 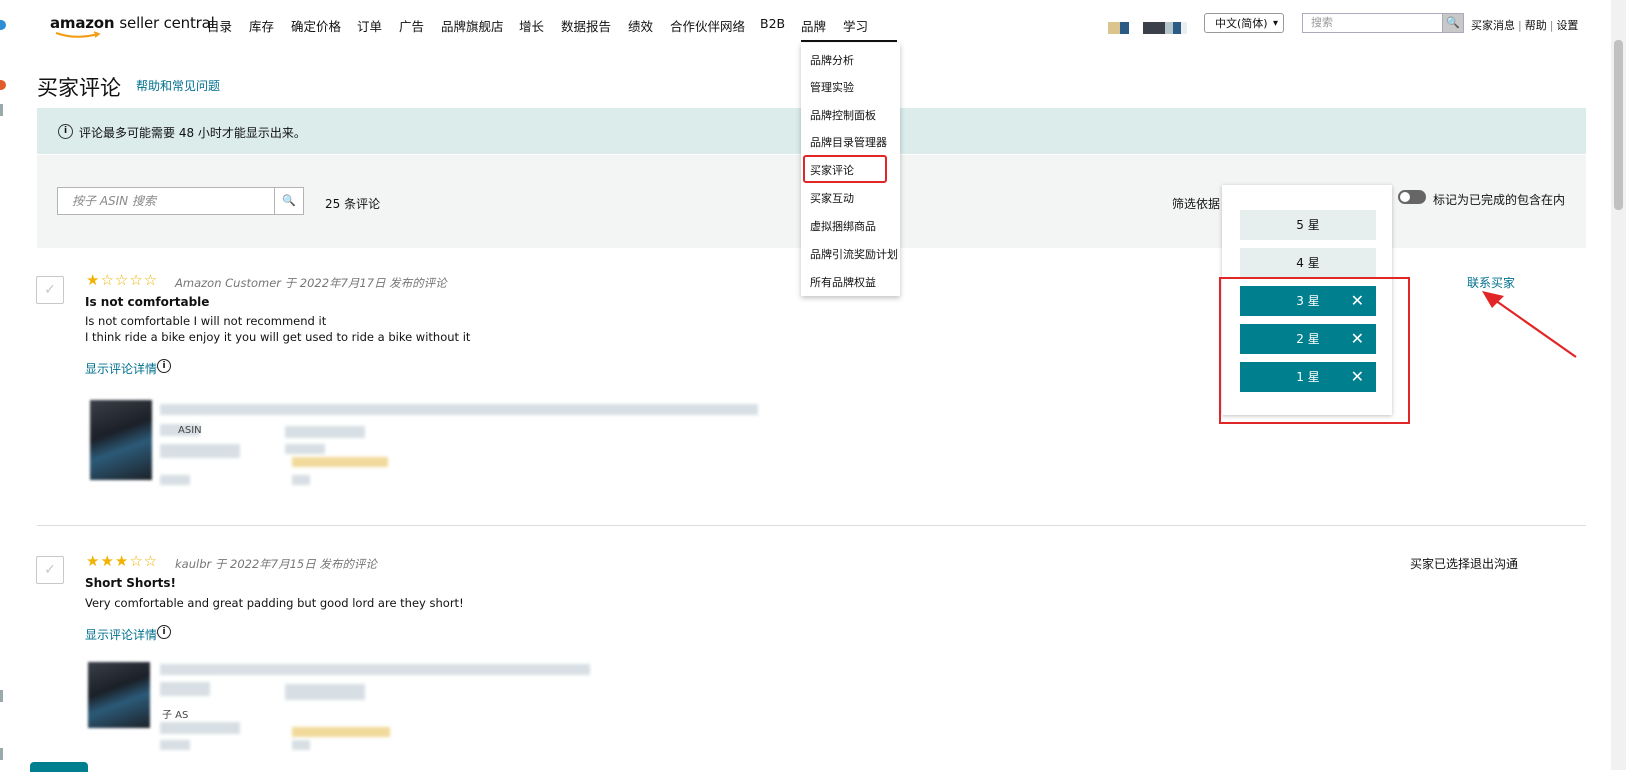 What do you see at coordinates (144, 561) in the screenshot?
I see `star-empty-icon: ☆☆` at bounding box center [144, 561].